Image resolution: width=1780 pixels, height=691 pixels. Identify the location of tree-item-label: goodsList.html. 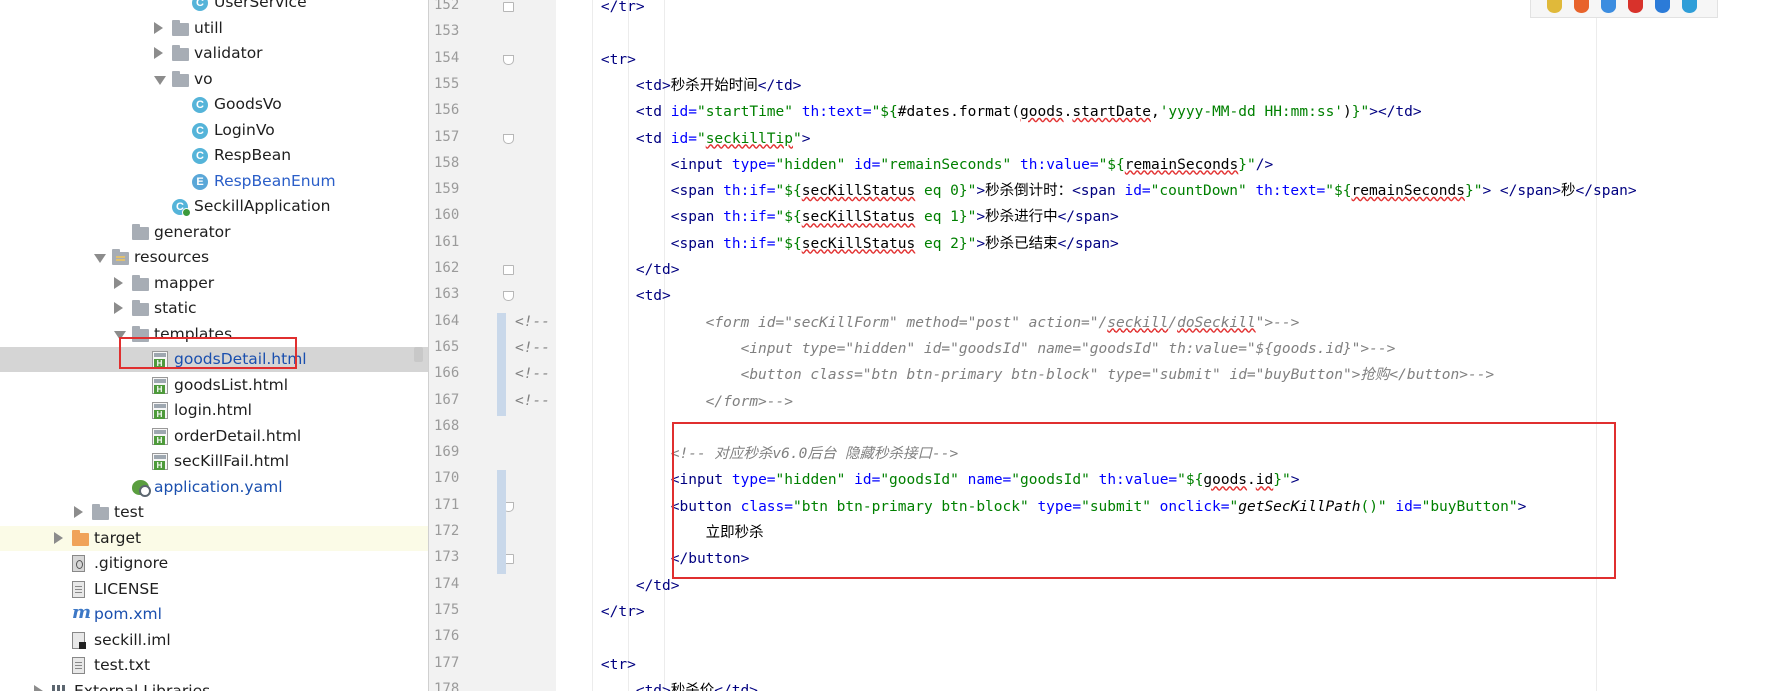
(231, 384).